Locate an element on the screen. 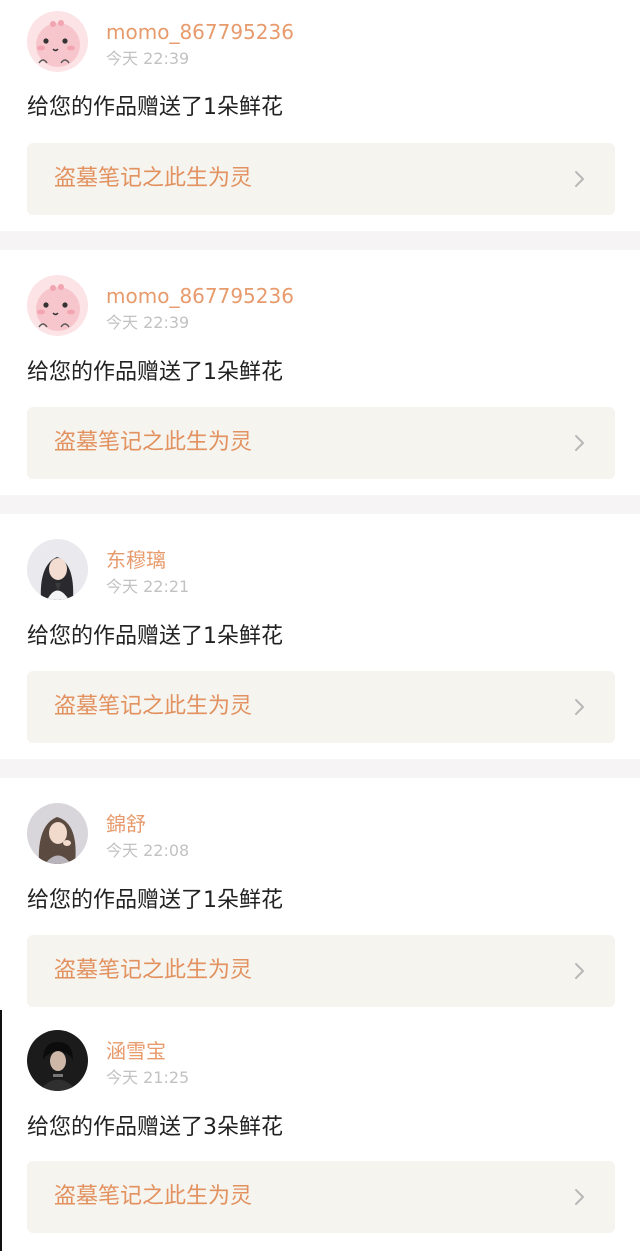 The height and width of the screenshot is (1251, 640). timestamp: 今天 22:08 is located at coordinates (148, 850).